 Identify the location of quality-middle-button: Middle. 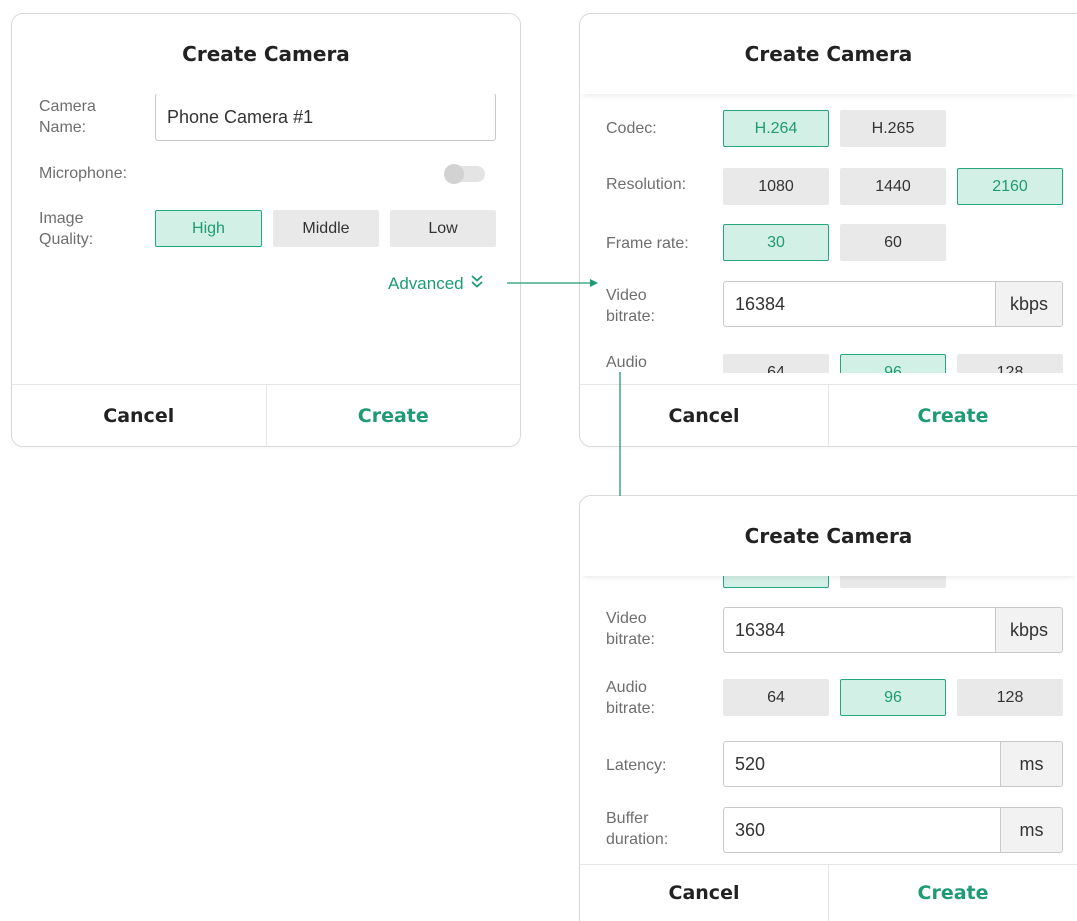
(326, 228).